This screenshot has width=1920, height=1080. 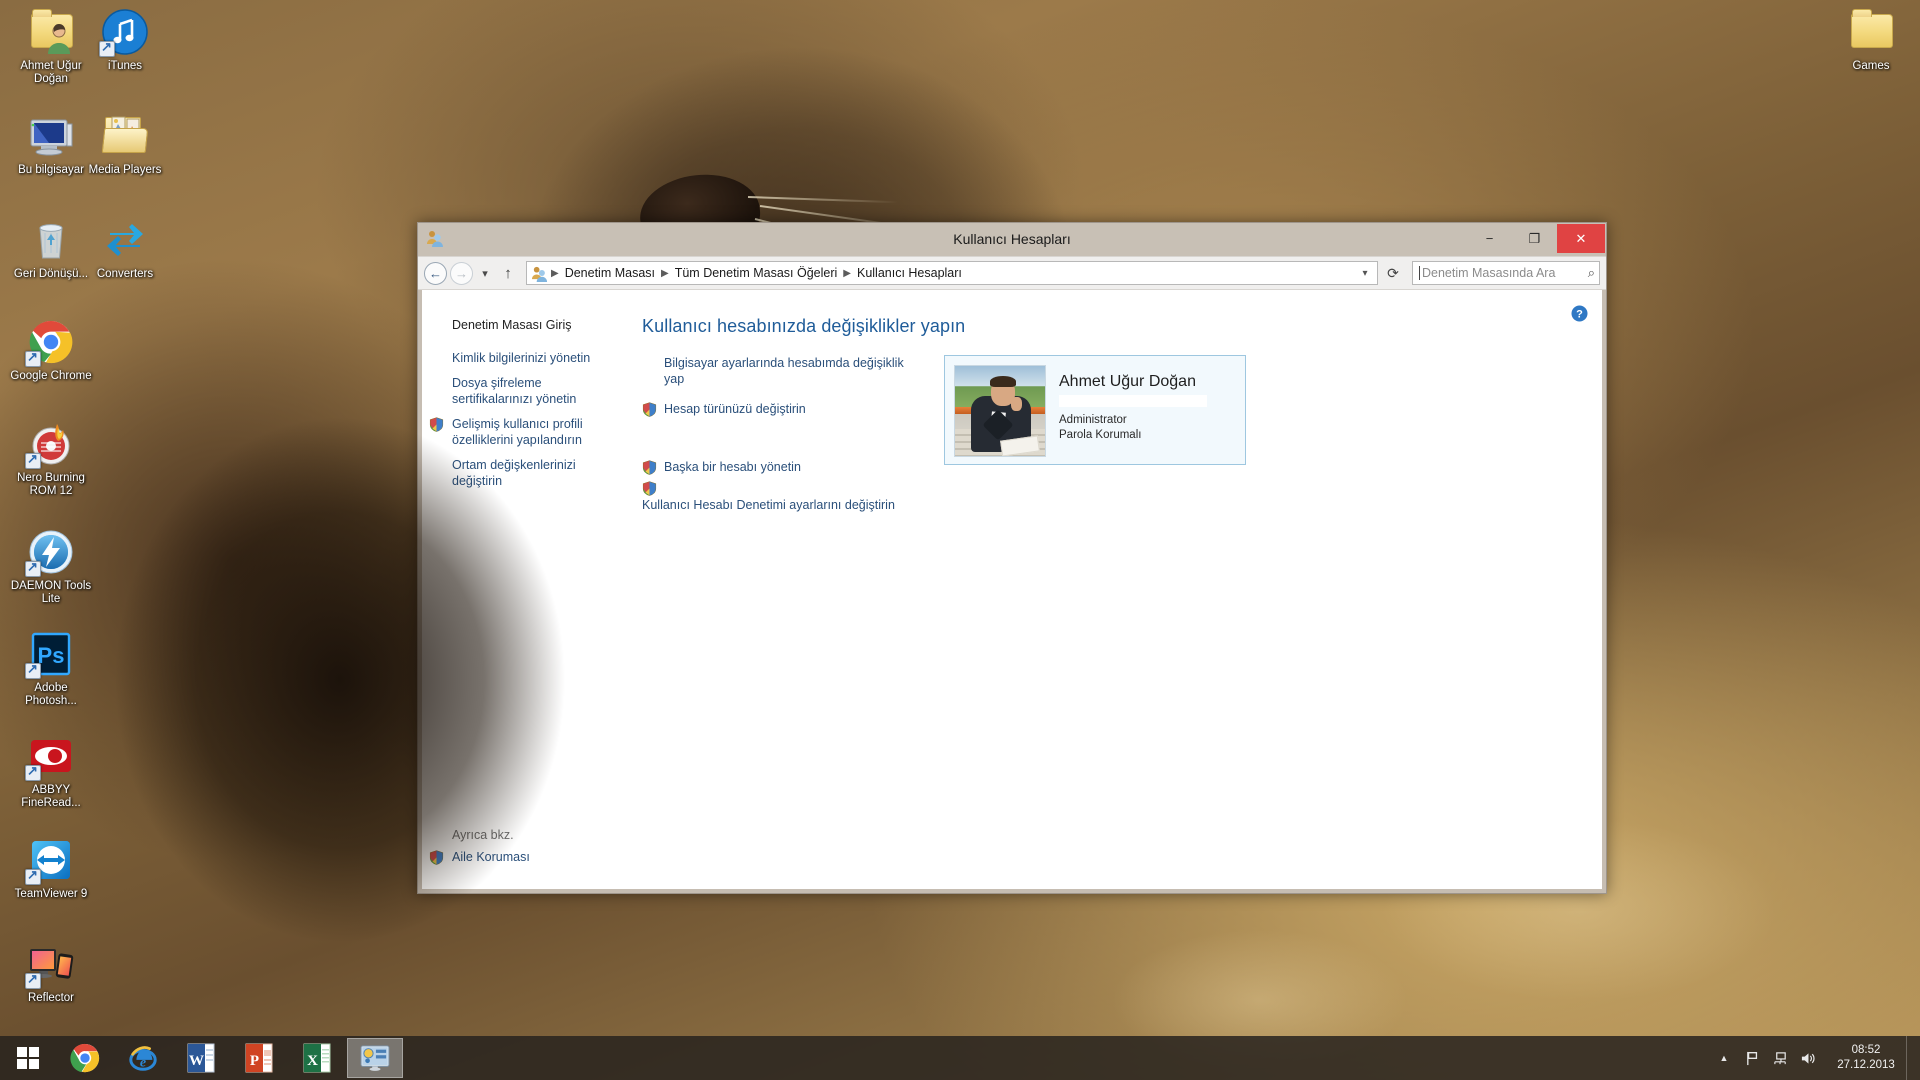 What do you see at coordinates (1752, 1058) in the screenshot?
I see `action-center-flag-icon` at bounding box center [1752, 1058].